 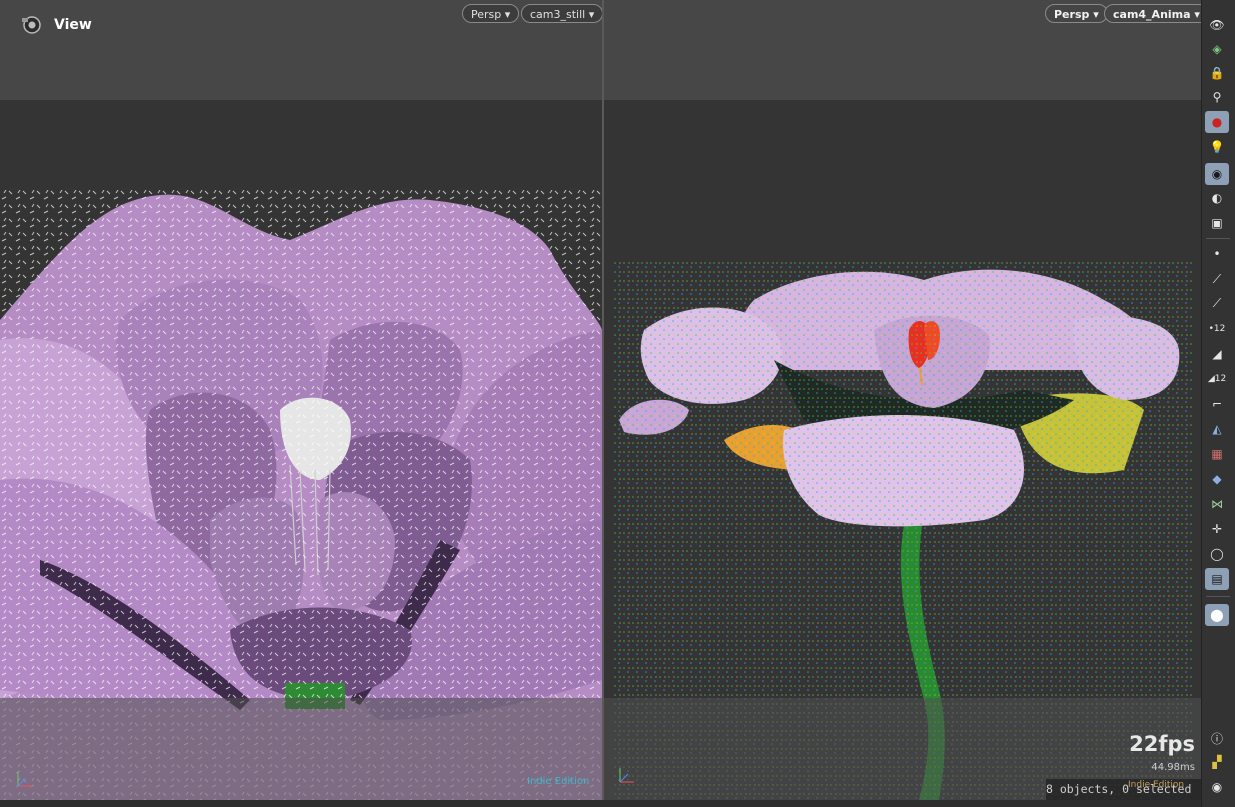 I want to click on camera-menu: cam4_Anima ▾, so click(x=1152, y=13).